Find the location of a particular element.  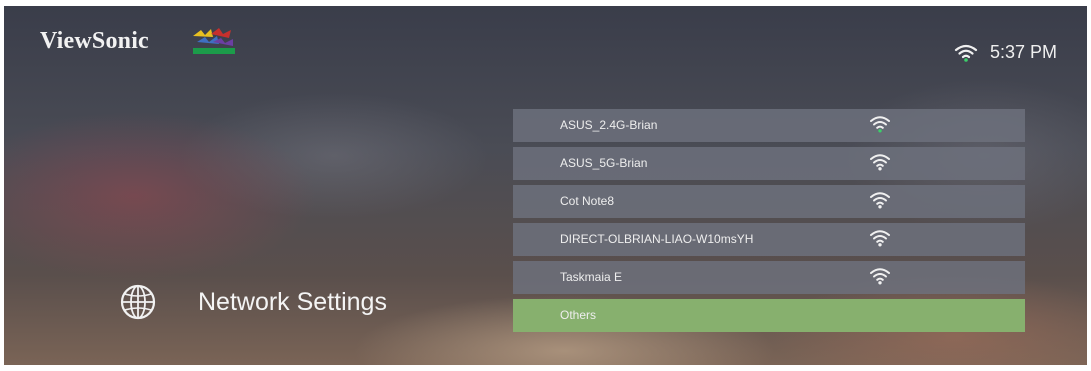

network-item-taskmaia: Taskmaia E is located at coordinates (769, 277).